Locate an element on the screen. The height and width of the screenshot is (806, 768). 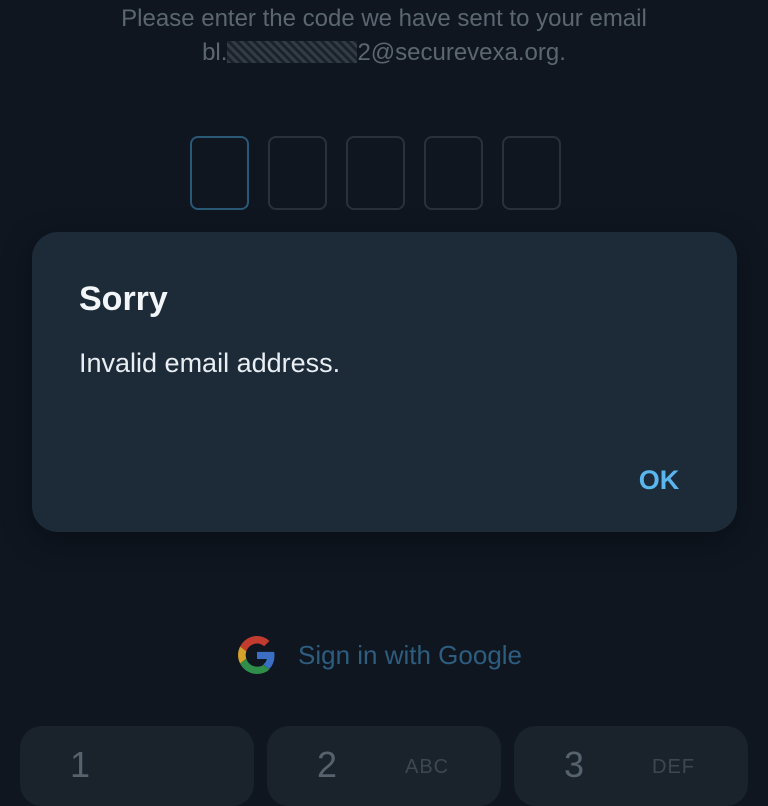
email-address: bl. 2@securevexa.org. is located at coordinates (384, 53).